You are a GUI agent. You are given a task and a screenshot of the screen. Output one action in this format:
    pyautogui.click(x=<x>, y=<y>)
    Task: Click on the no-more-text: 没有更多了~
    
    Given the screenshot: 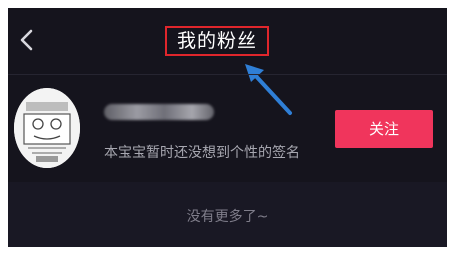 What is the action you would take?
    pyautogui.click(x=227, y=217)
    